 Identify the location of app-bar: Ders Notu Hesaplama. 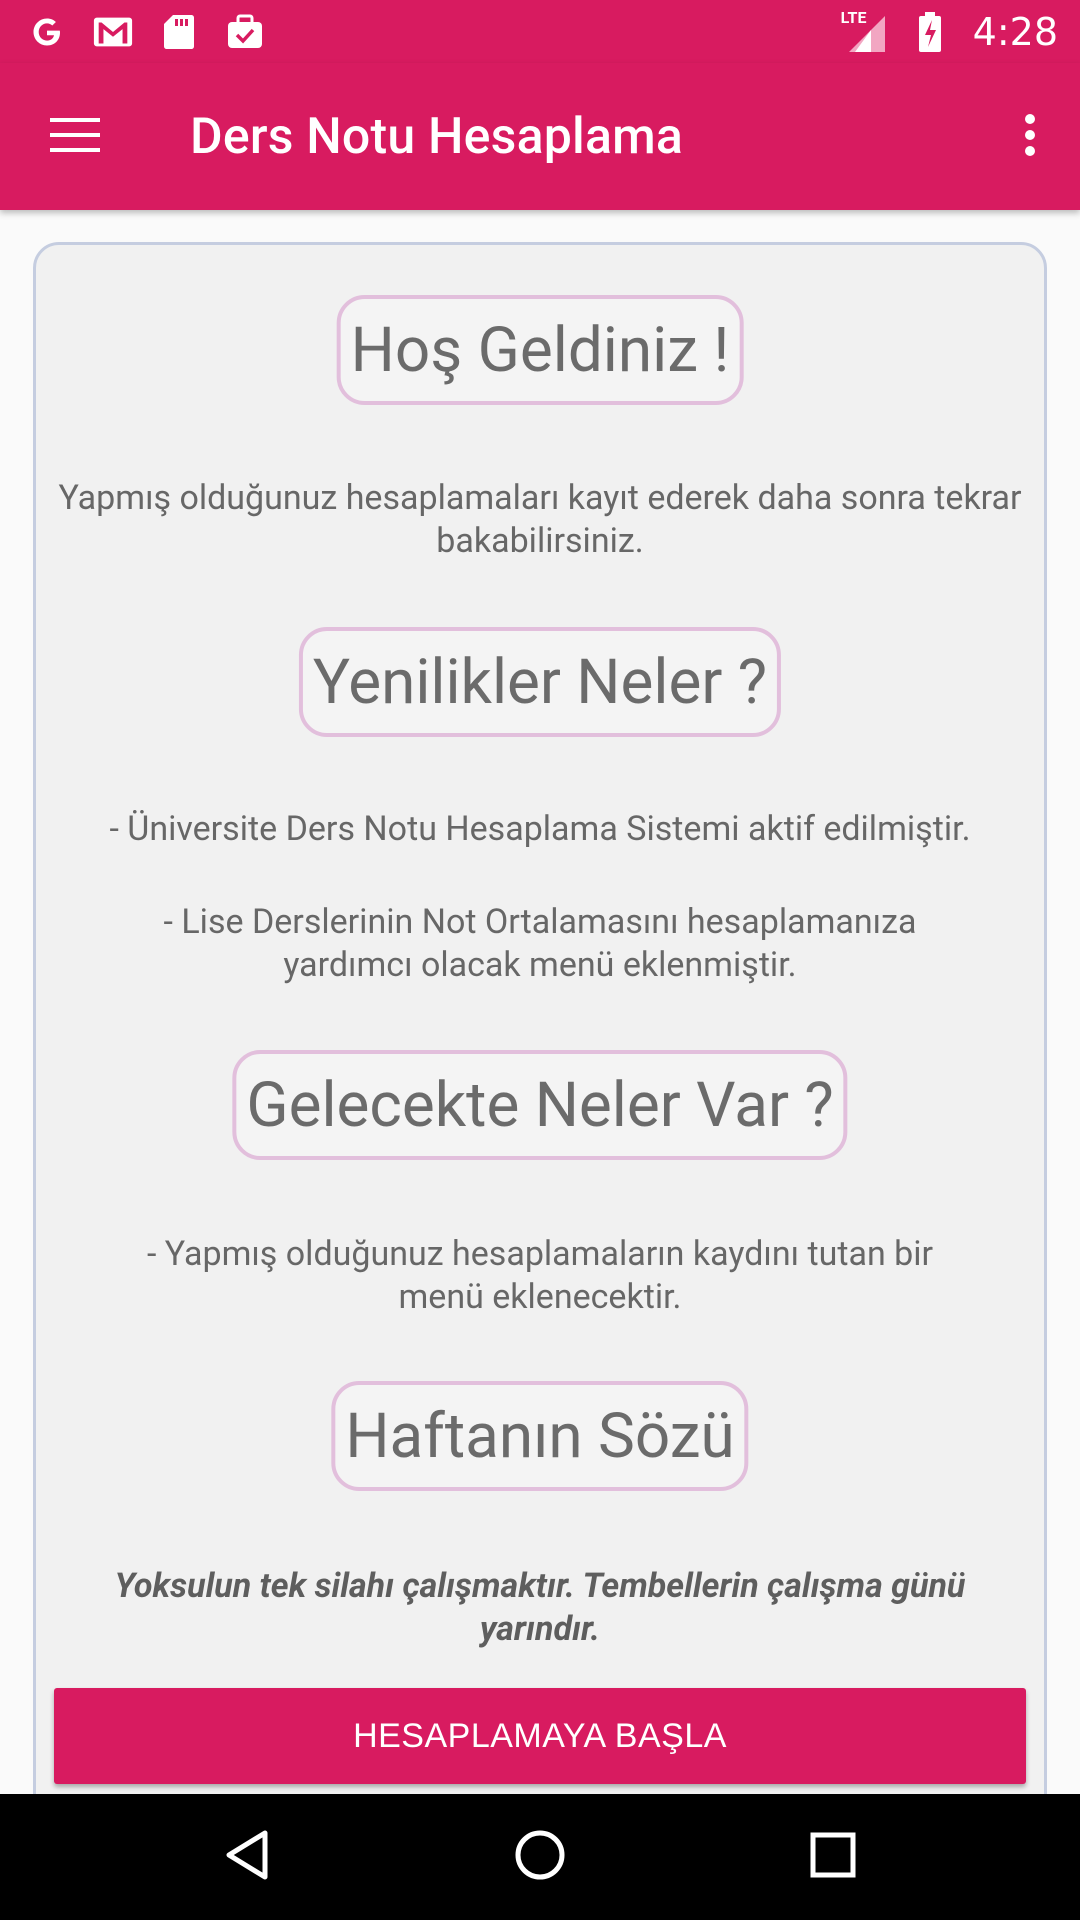
(540, 136).